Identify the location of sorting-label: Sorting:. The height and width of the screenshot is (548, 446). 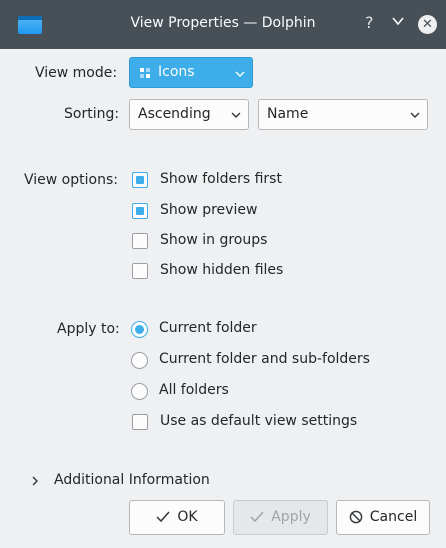
(92, 114).